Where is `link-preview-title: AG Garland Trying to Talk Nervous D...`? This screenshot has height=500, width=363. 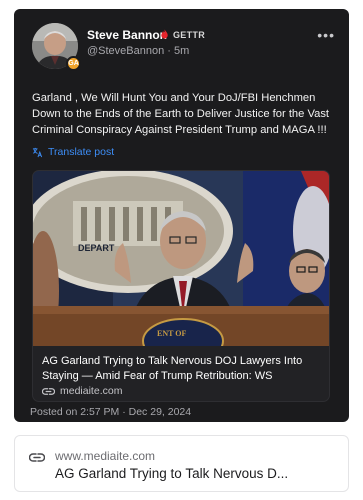 link-preview-title: AG Garland Trying to Talk Nervous D... is located at coordinates (197, 473).